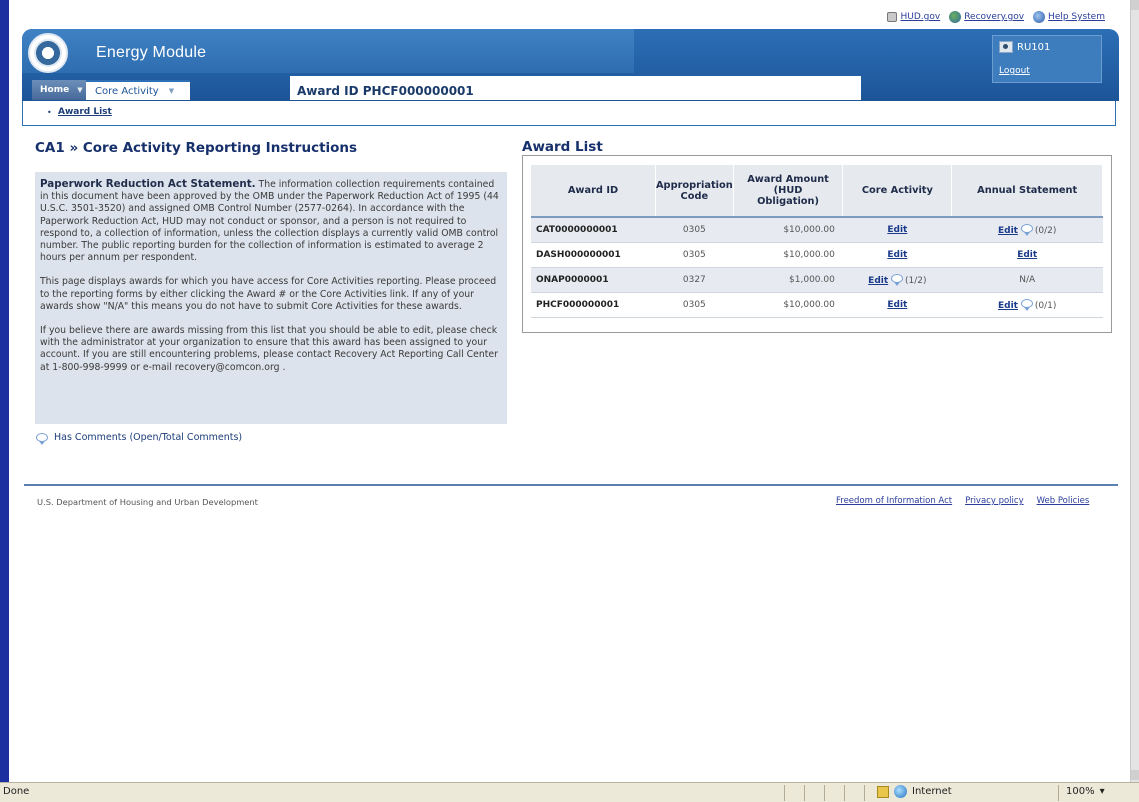  What do you see at coordinates (593, 305) in the screenshot?
I see `award-id-cell: PHCF000000001` at bounding box center [593, 305].